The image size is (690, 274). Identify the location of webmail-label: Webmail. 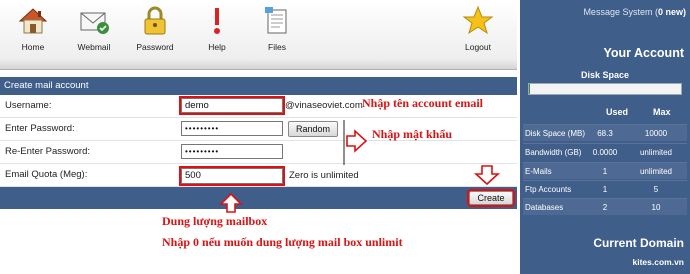
(94, 47).